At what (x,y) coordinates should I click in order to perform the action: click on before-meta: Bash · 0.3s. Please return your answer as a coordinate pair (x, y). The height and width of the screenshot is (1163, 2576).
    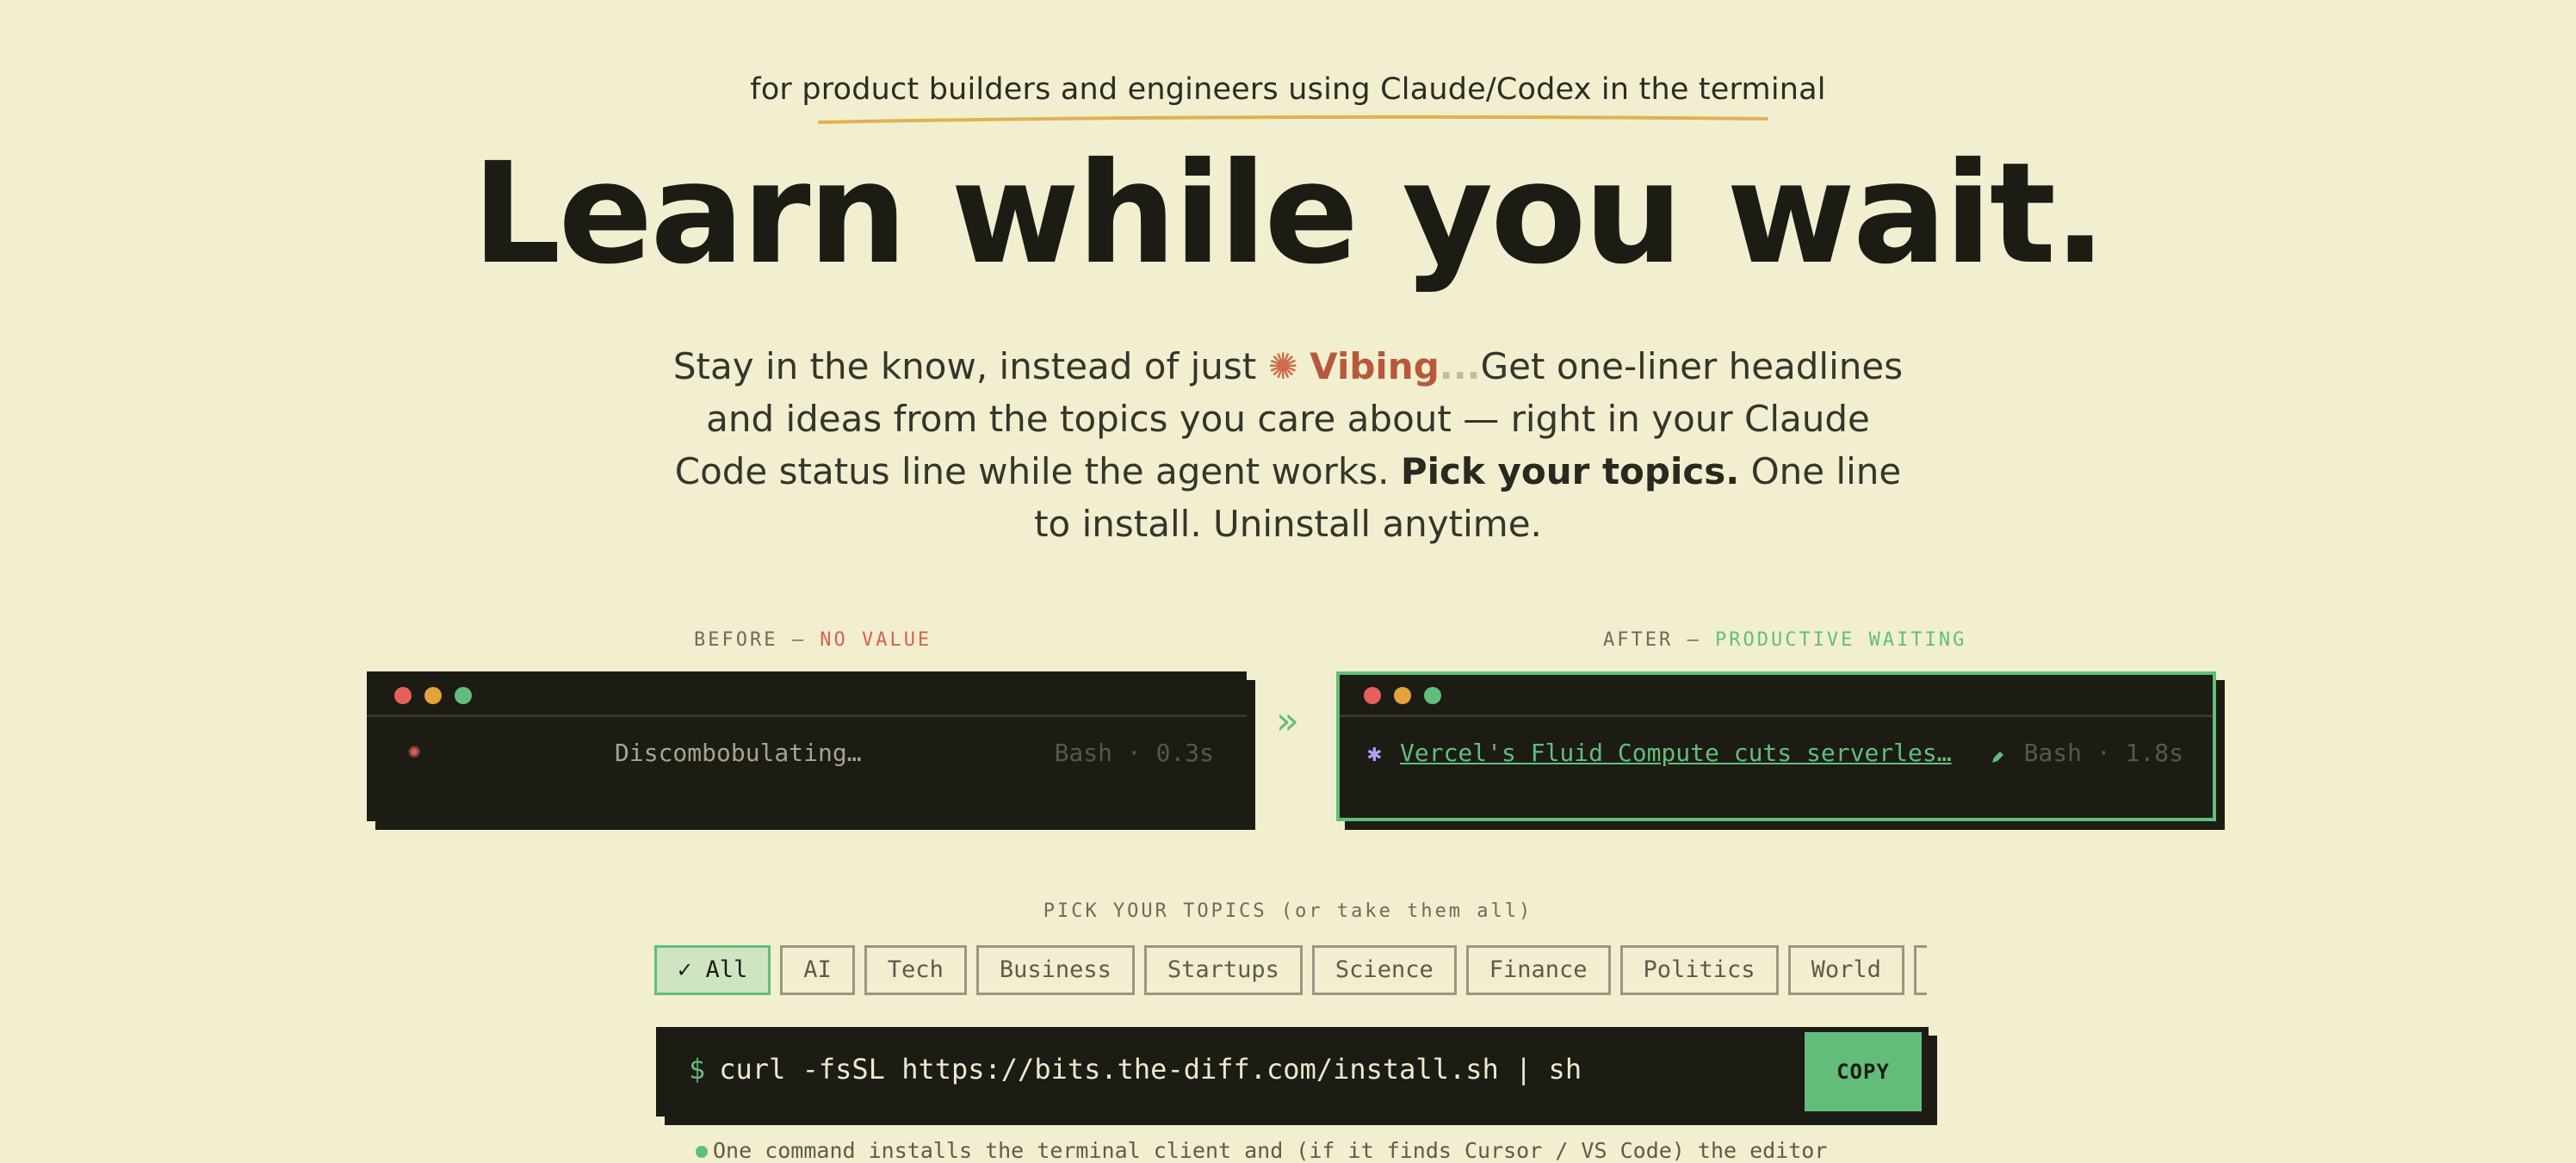
    Looking at the image, I should click on (1134, 753).